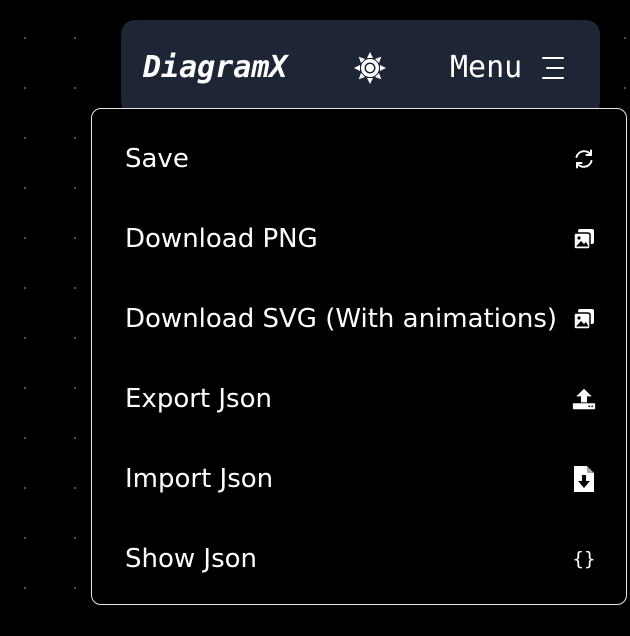 This screenshot has height=636, width=630. I want to click on menu-item-label: Download SVG (With animations), so click(341, 319).